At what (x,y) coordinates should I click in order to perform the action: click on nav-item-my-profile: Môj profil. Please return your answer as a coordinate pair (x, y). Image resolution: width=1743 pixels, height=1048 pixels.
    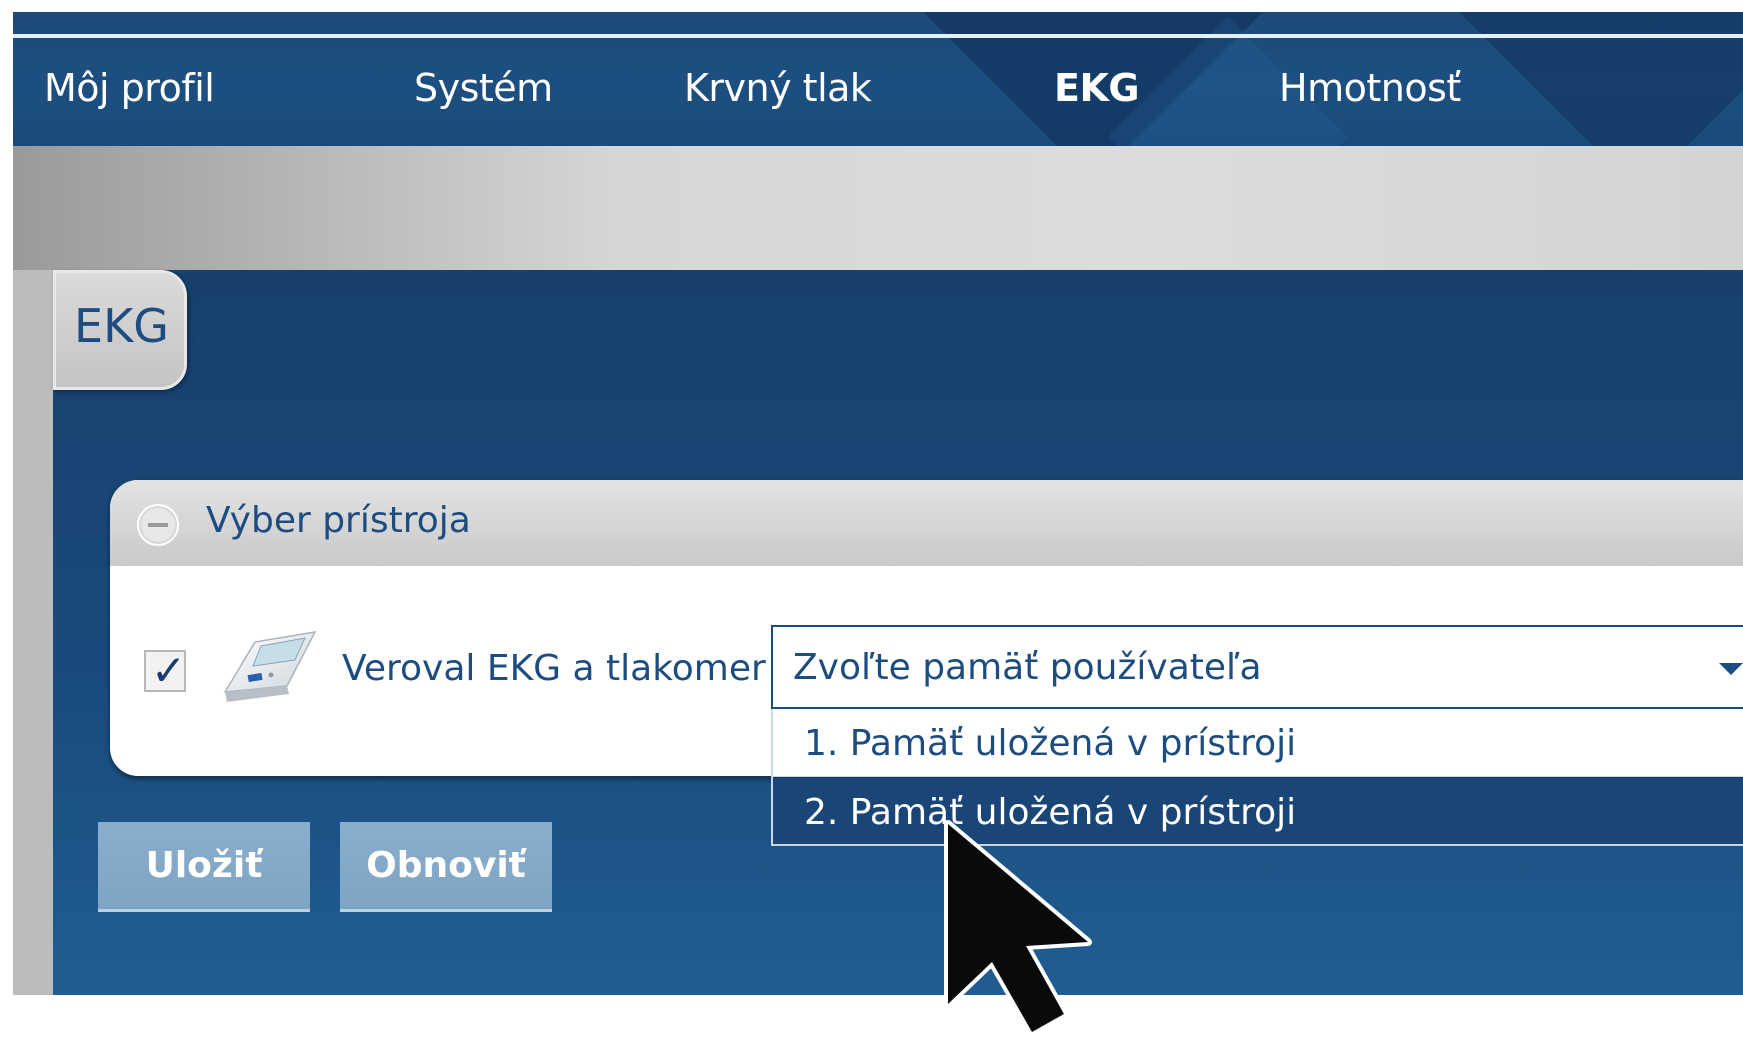
    Looking at the image, I should click on (129, 88).